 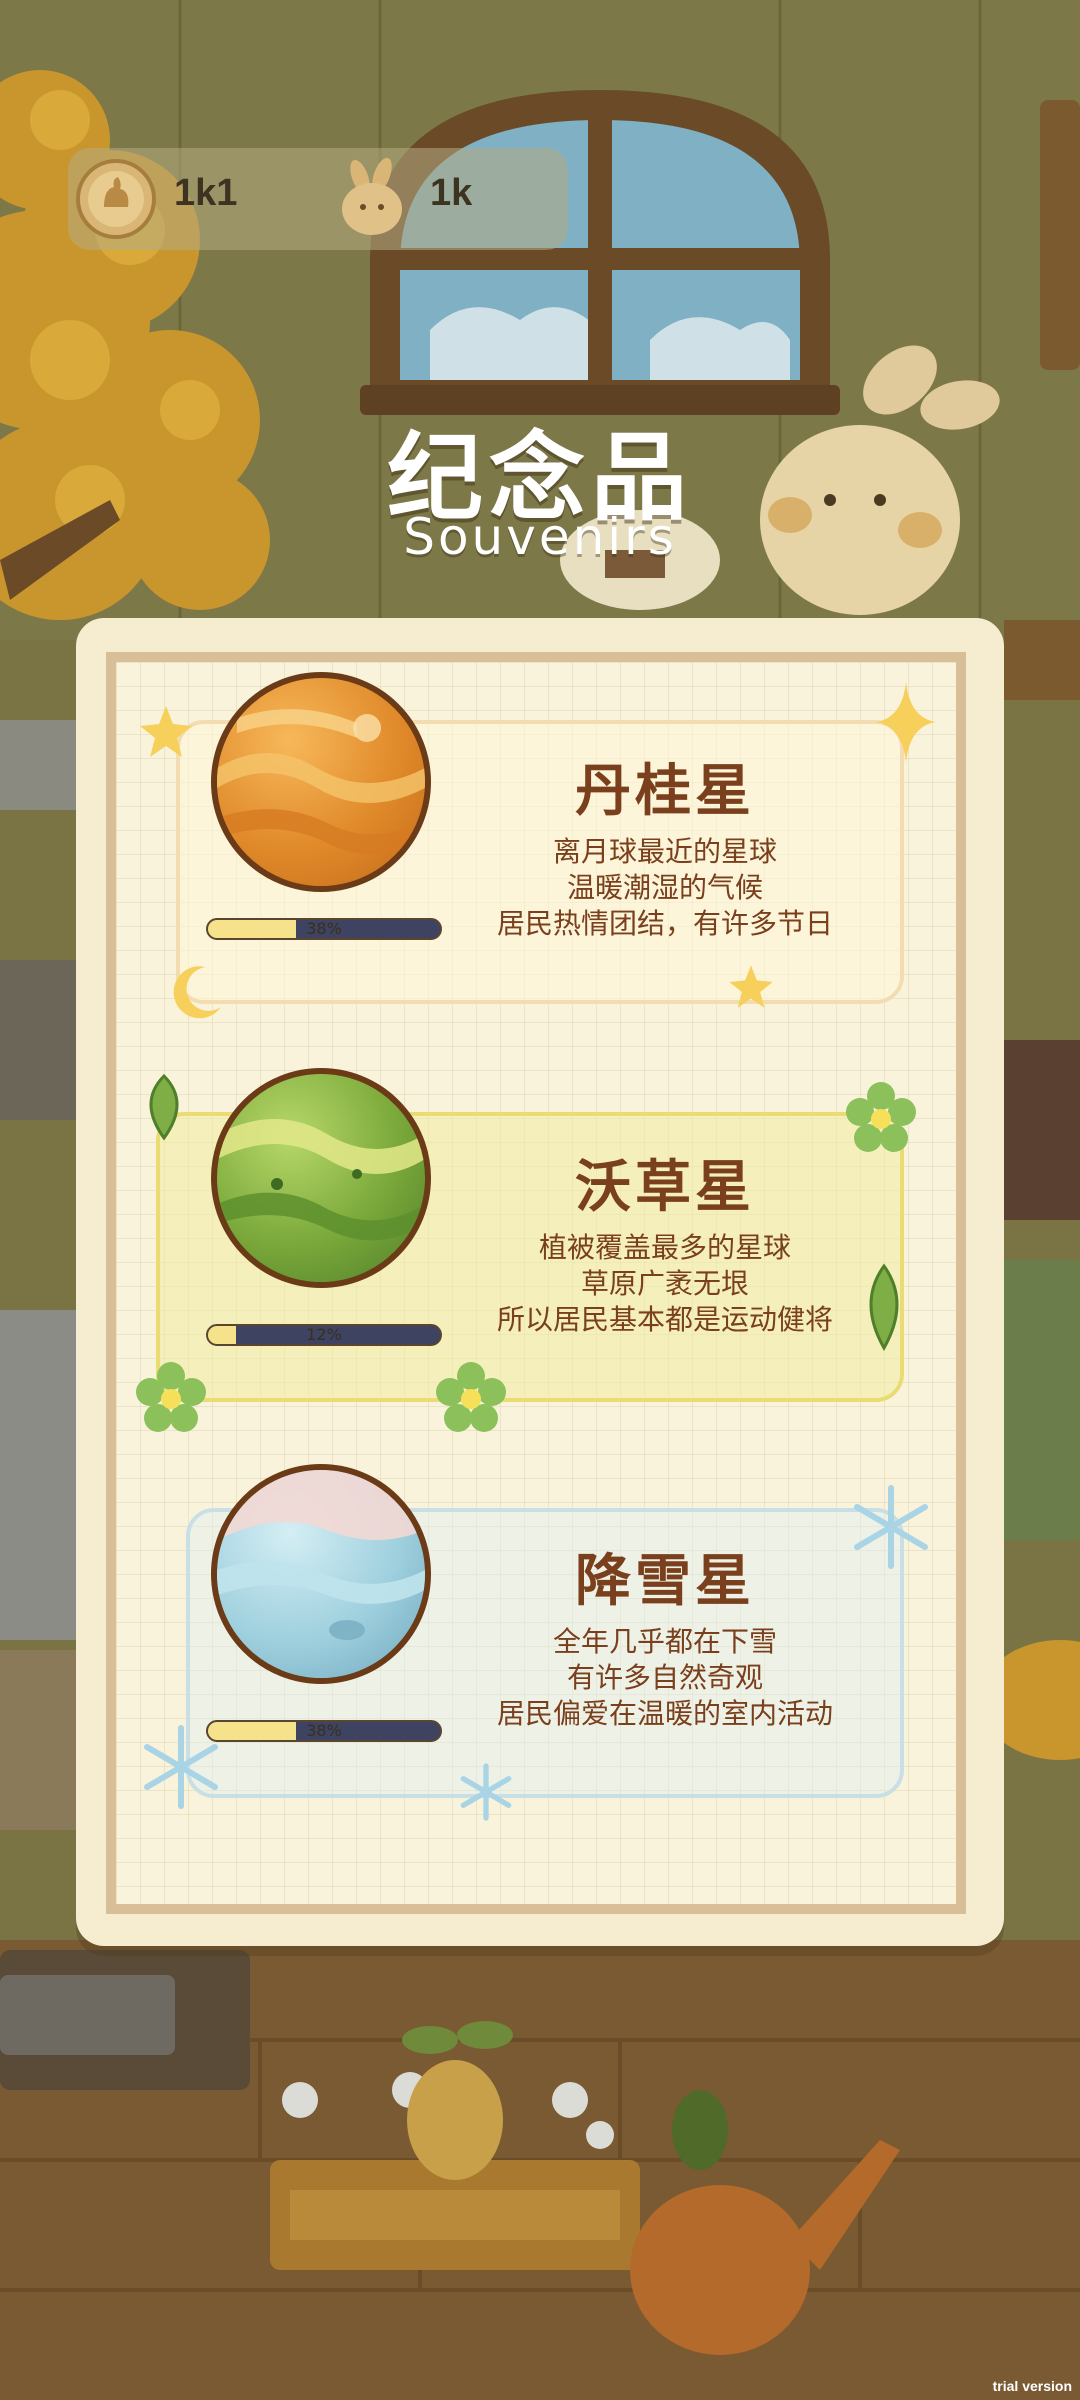 I want to click on planet-name: 丹桂星, so click(x=665, y=791).